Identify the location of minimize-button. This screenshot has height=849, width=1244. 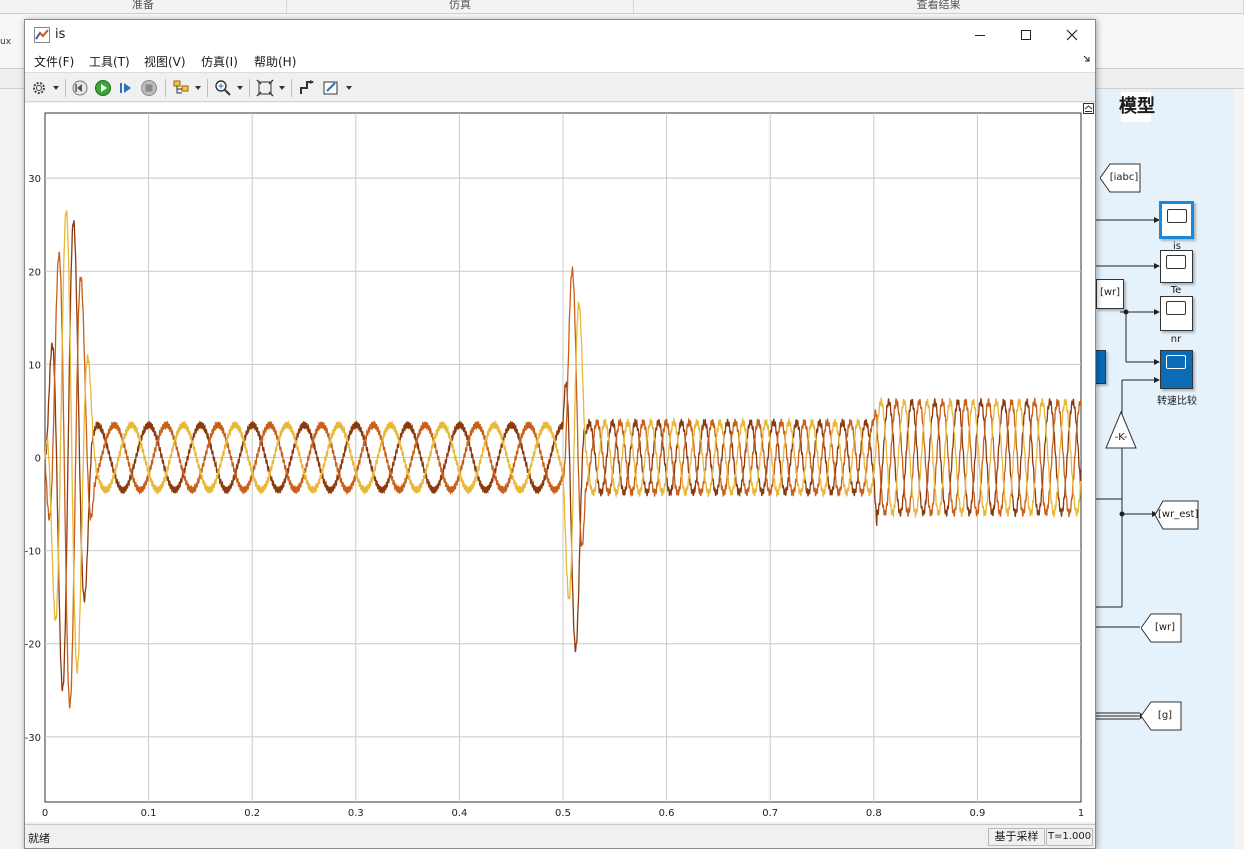
(980, 35).